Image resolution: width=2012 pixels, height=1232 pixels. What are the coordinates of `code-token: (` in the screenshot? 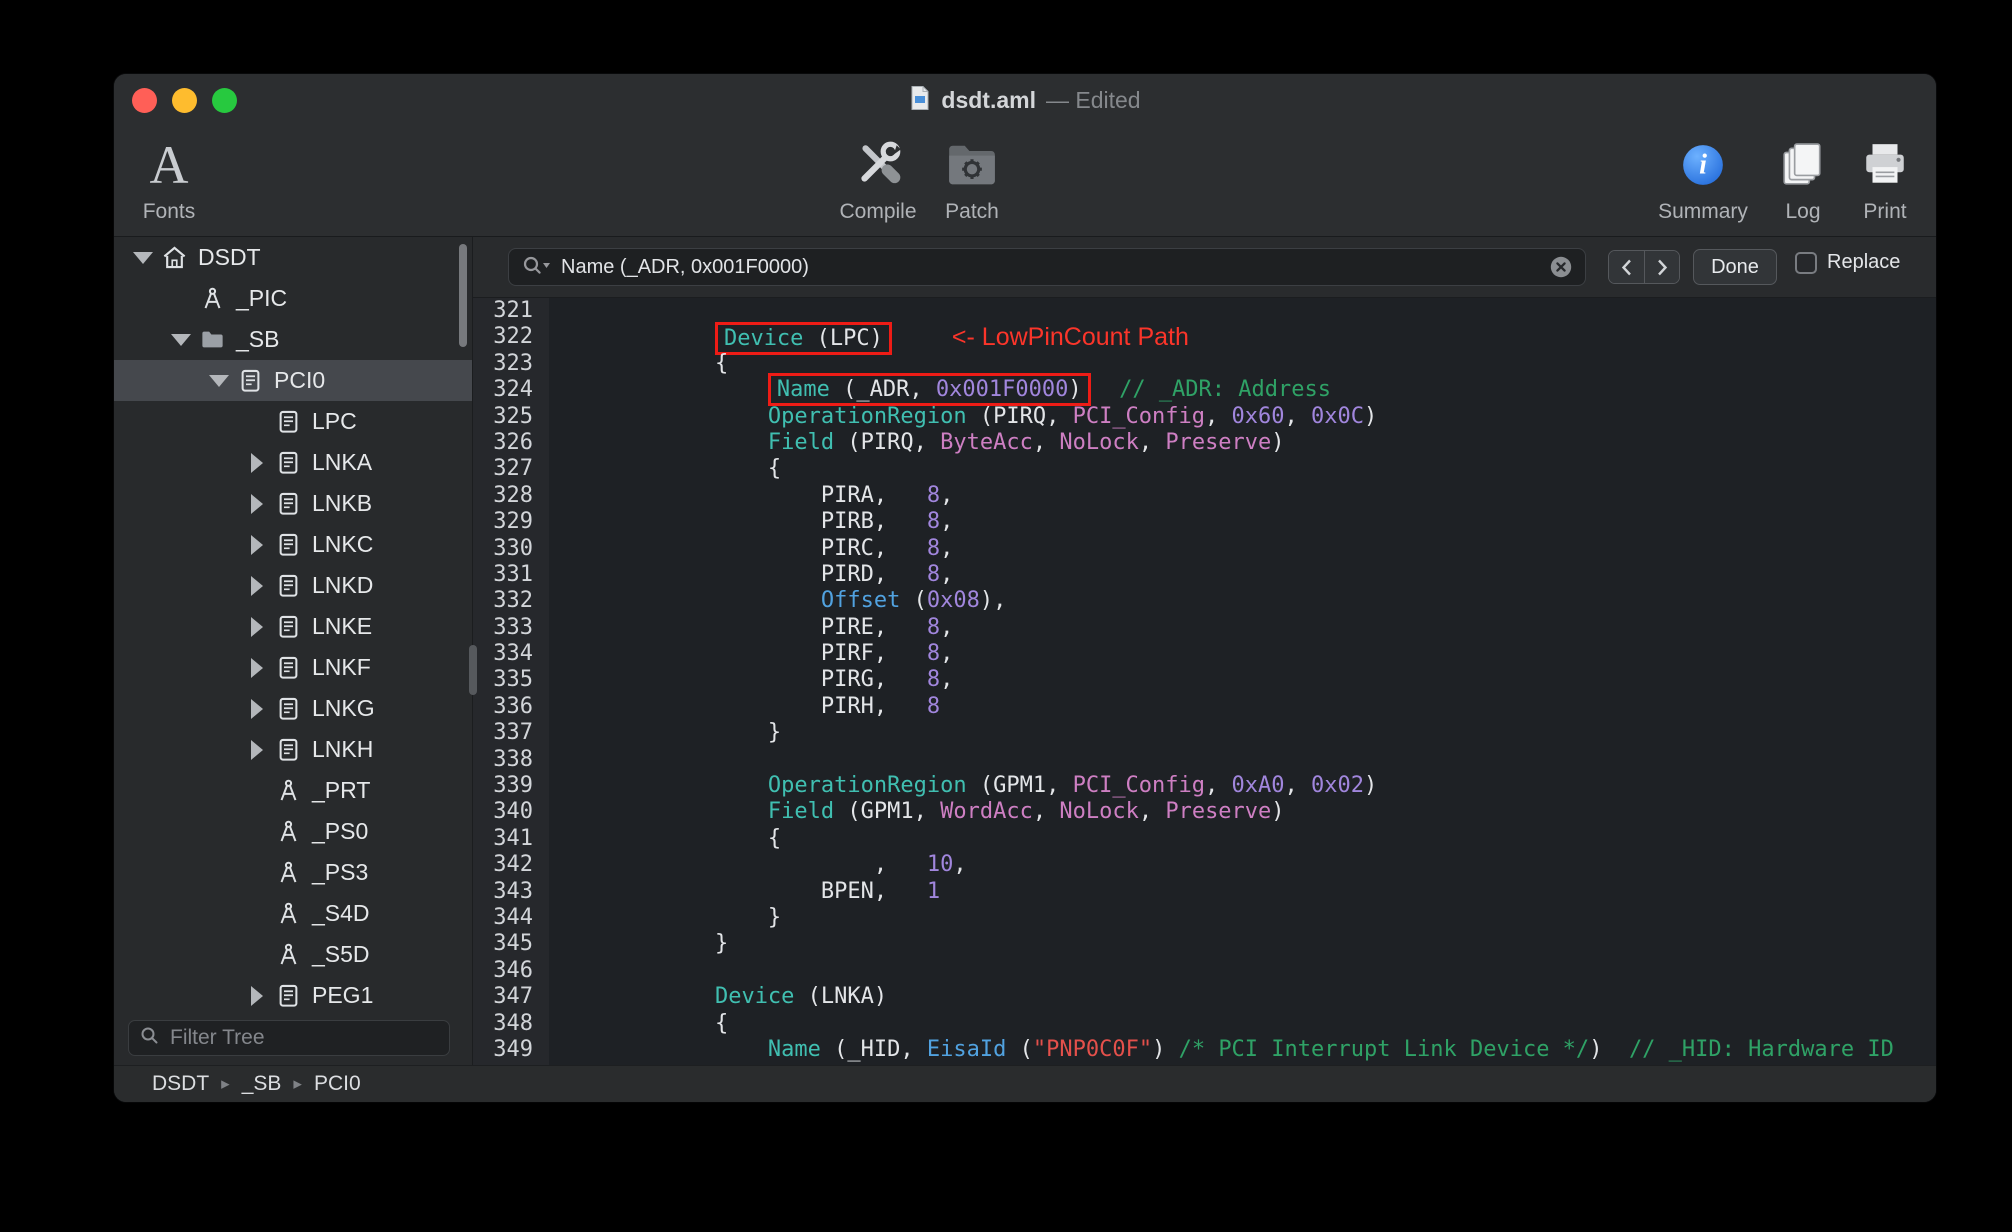 It's located at (913, 601).